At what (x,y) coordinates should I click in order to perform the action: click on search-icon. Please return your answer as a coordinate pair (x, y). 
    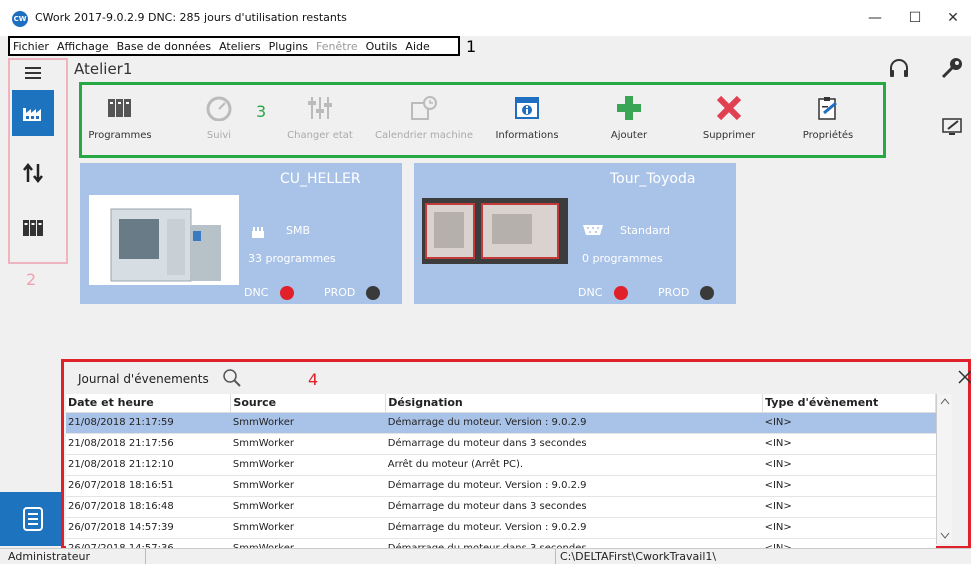
    Looking at the image, I should click on (232, 378).